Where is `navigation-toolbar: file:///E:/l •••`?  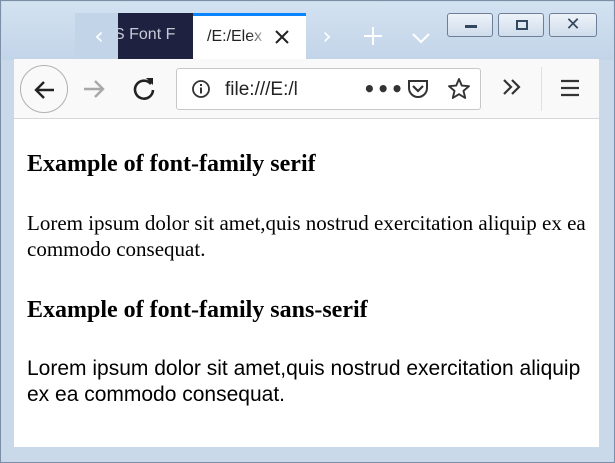 navigation-toolbar: file:///E:/l ••• is located at coordinates (306, 89).